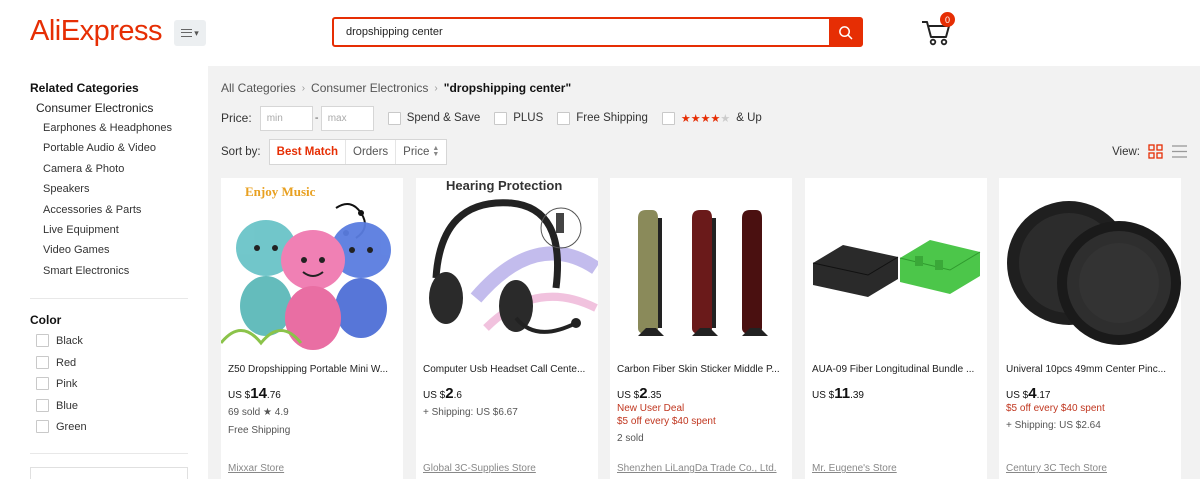  I want to click on subcategory-item: Video Games, so click(76, 250).